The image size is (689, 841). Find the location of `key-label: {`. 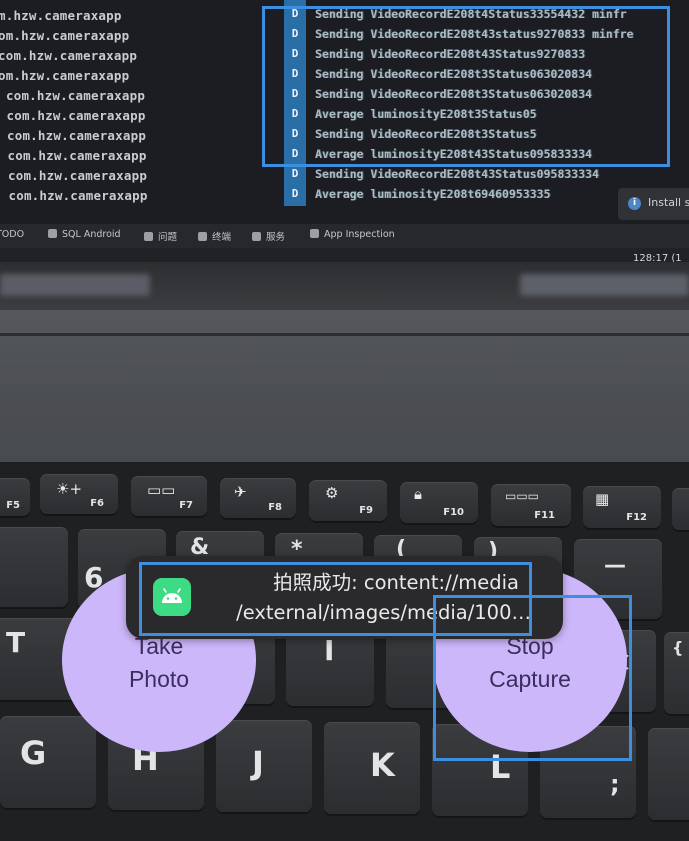

key-label: { is located at coordinates (678, 647).